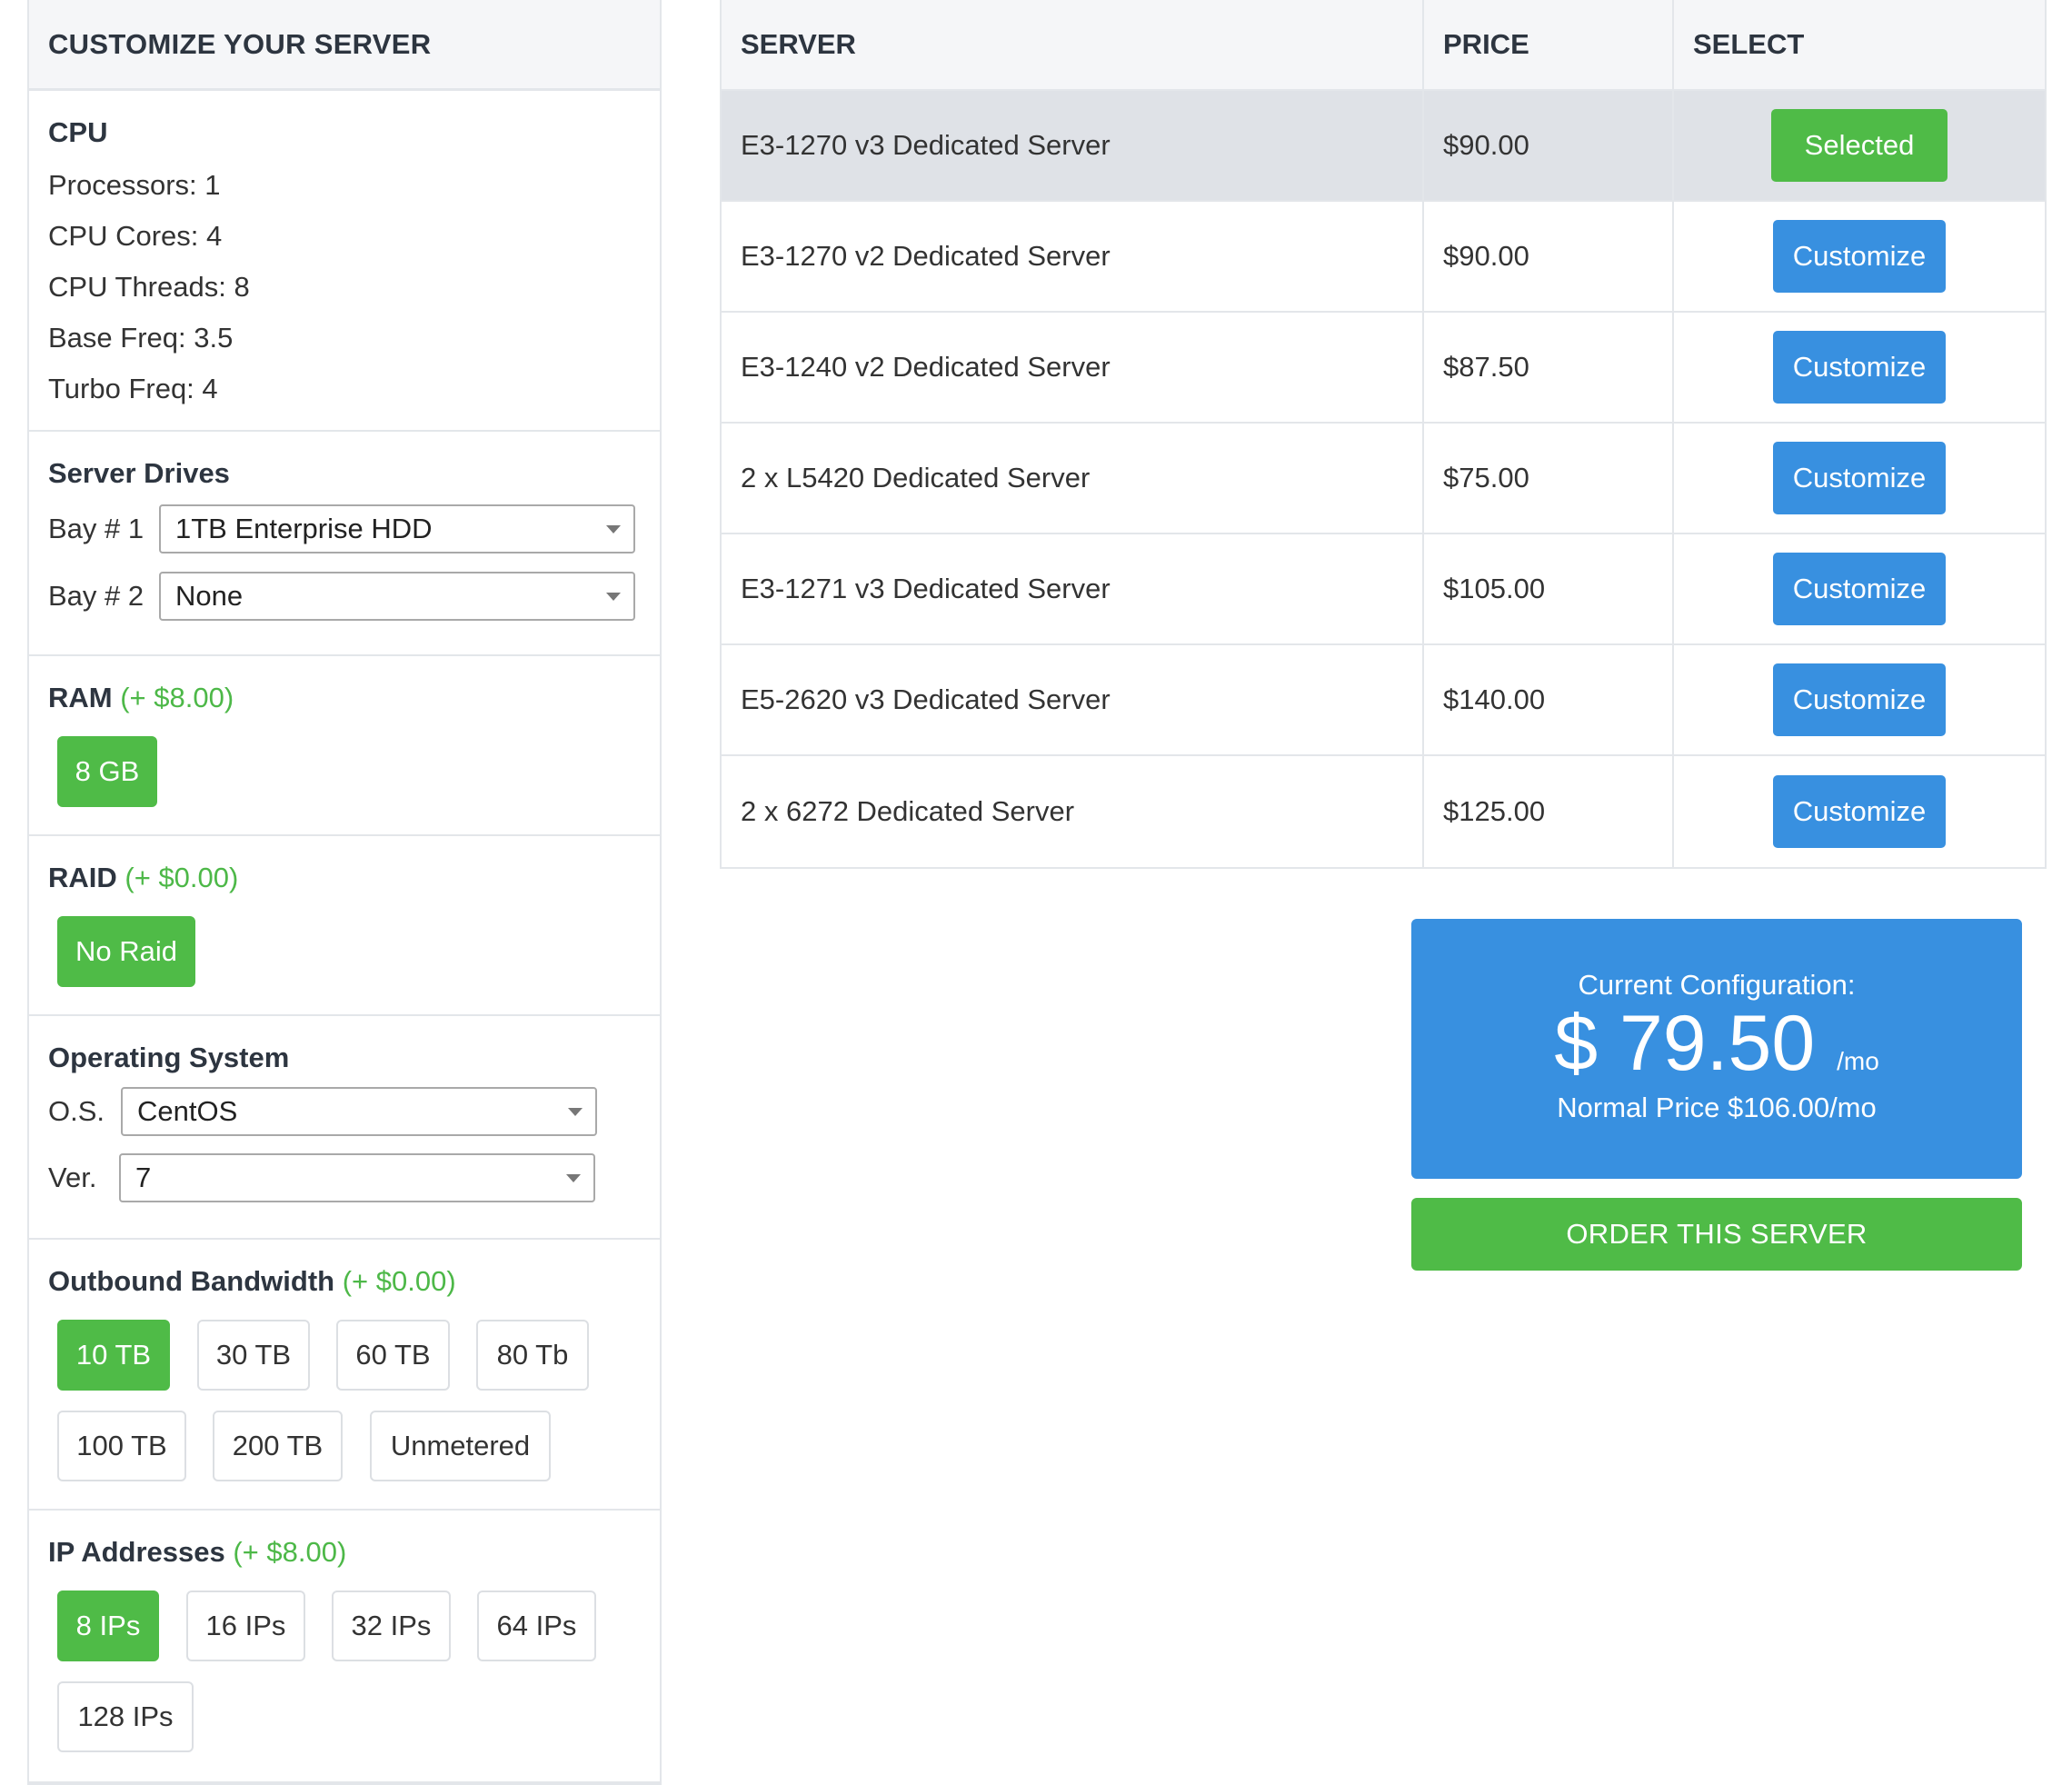 The image size is (2072, 1785). I want to click on cpu-turbo-freq: Turbo Freq: 4, so click(133, 388).